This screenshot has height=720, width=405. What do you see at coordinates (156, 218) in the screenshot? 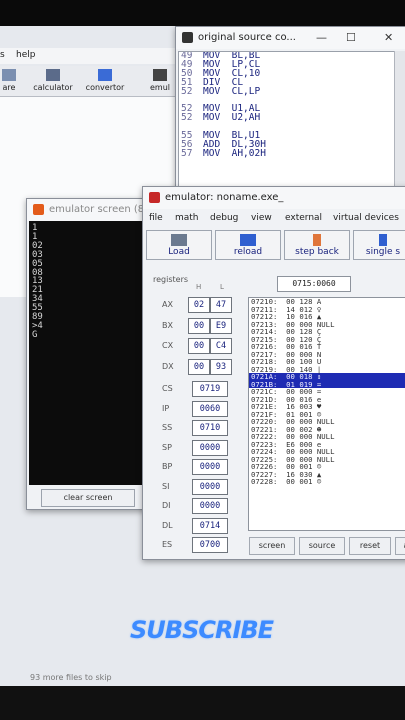
I see `menu-file: file` at bounding box center [156, 218].